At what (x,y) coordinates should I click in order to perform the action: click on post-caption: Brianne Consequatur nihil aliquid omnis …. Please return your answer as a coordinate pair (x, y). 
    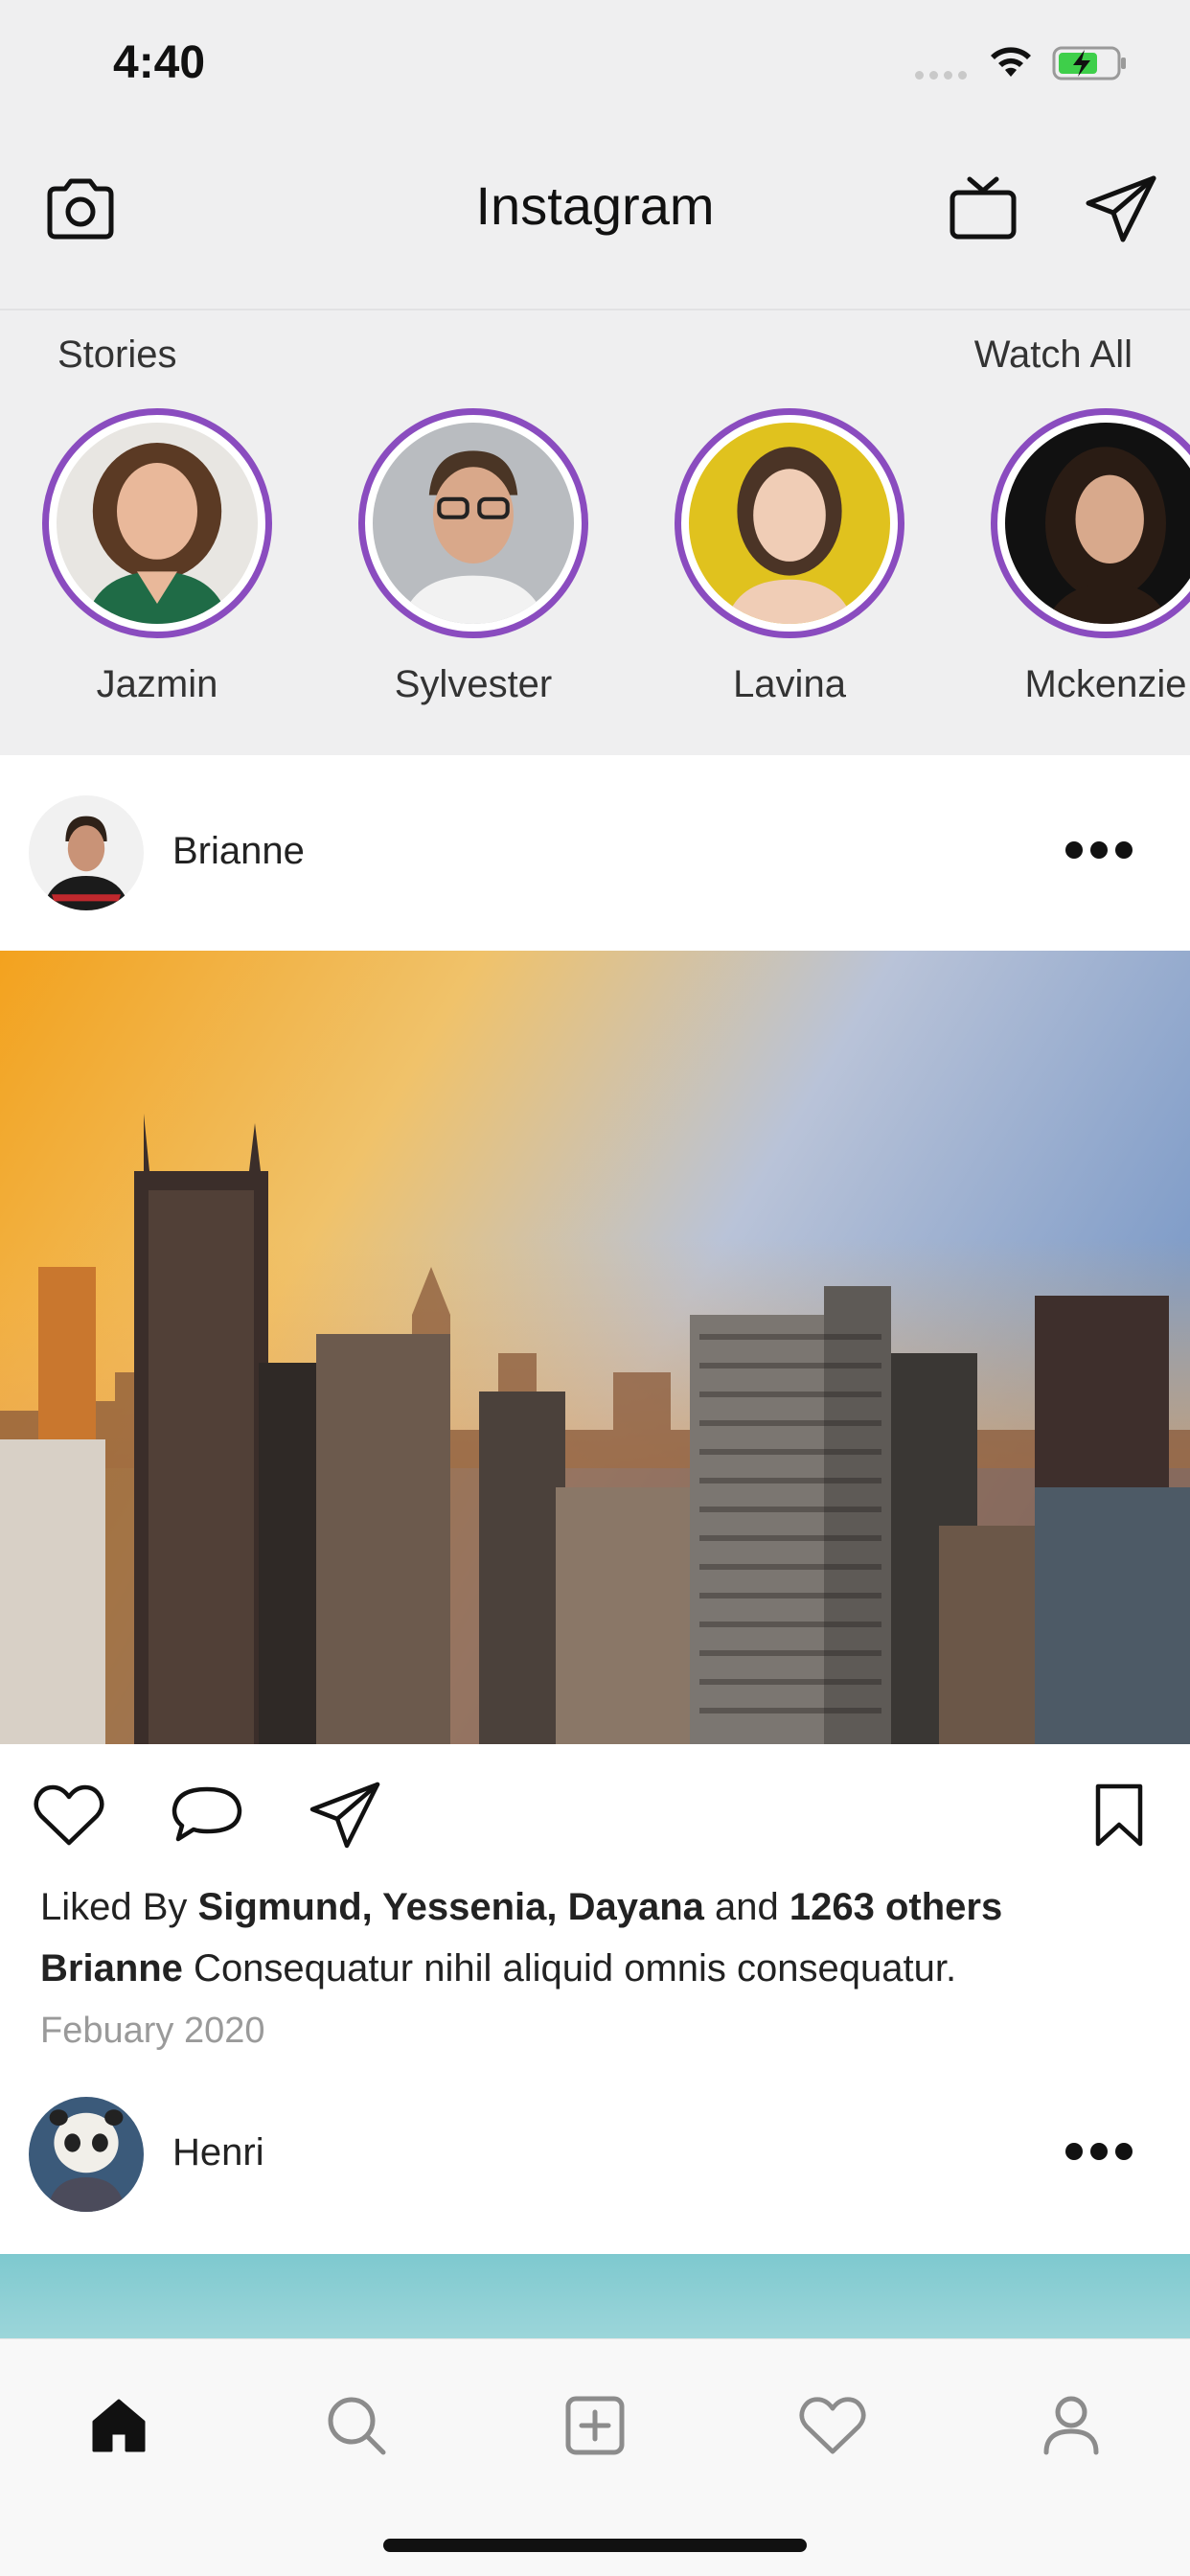
    Looking at the image, I should click on (498, 1968).